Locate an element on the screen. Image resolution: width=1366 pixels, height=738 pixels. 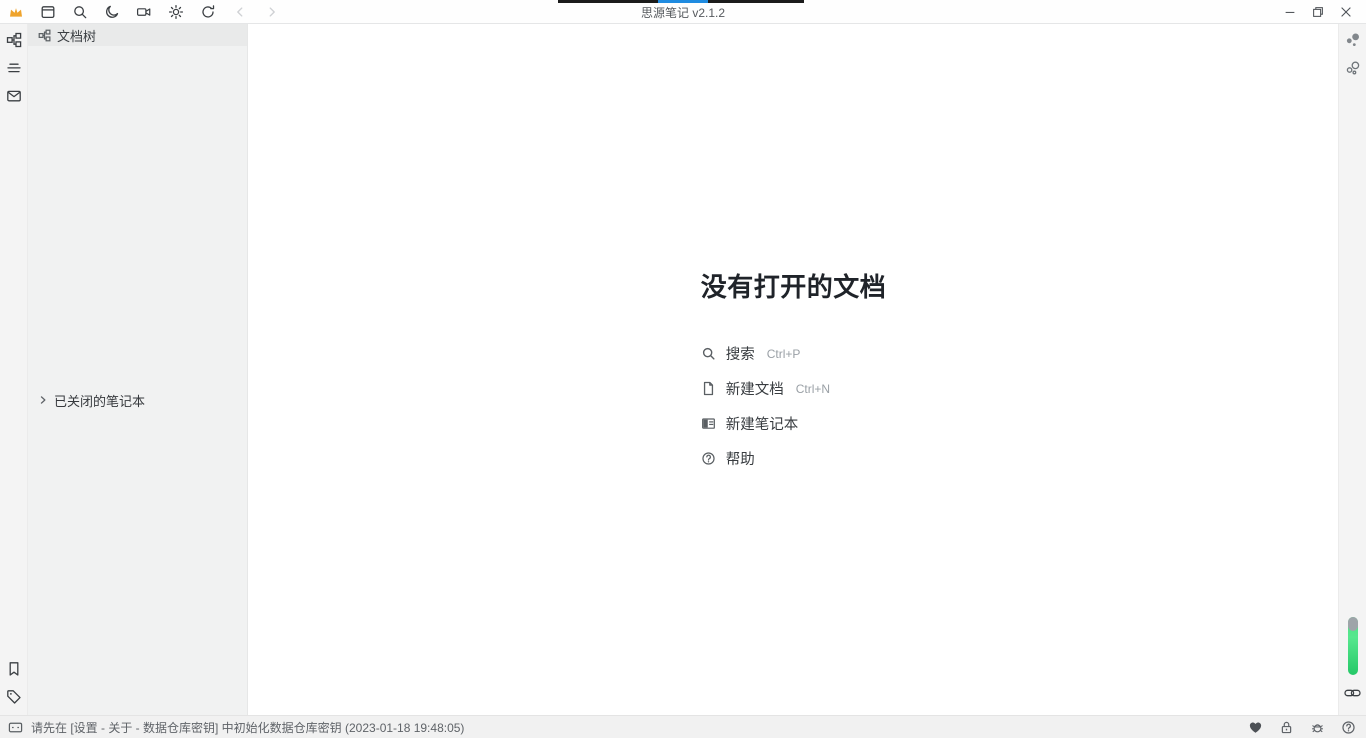
daily-note-icon is located at coordinates (48, 12).